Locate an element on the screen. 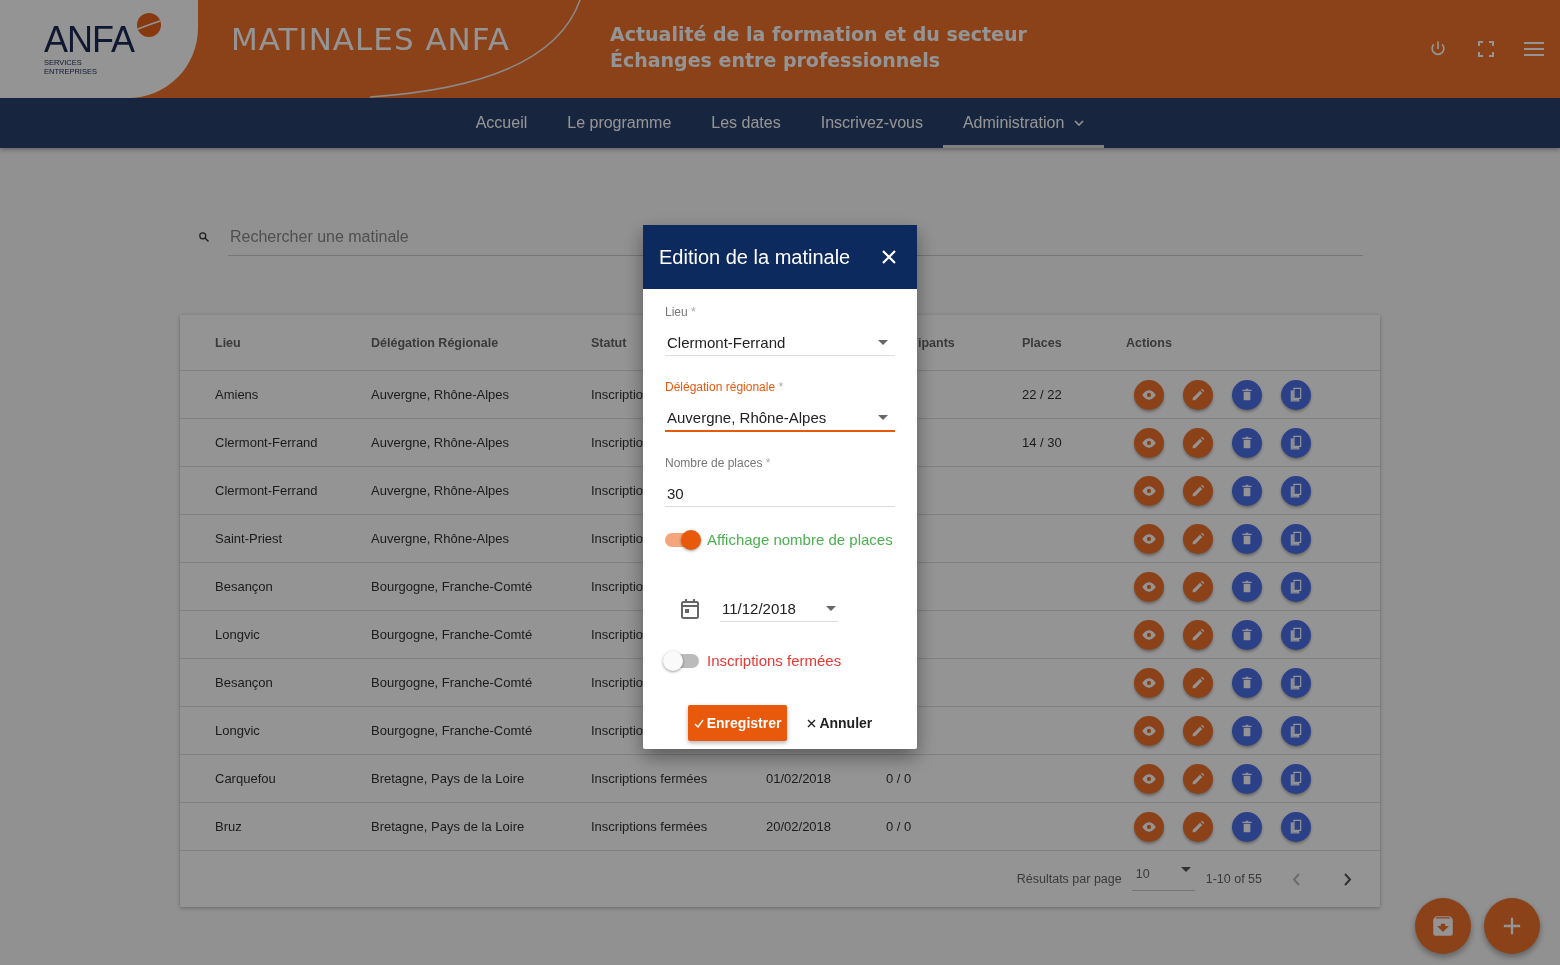 This screenshot has height=965, width=1560. nav-tab: Accueil is located at coordinates (501, 123).